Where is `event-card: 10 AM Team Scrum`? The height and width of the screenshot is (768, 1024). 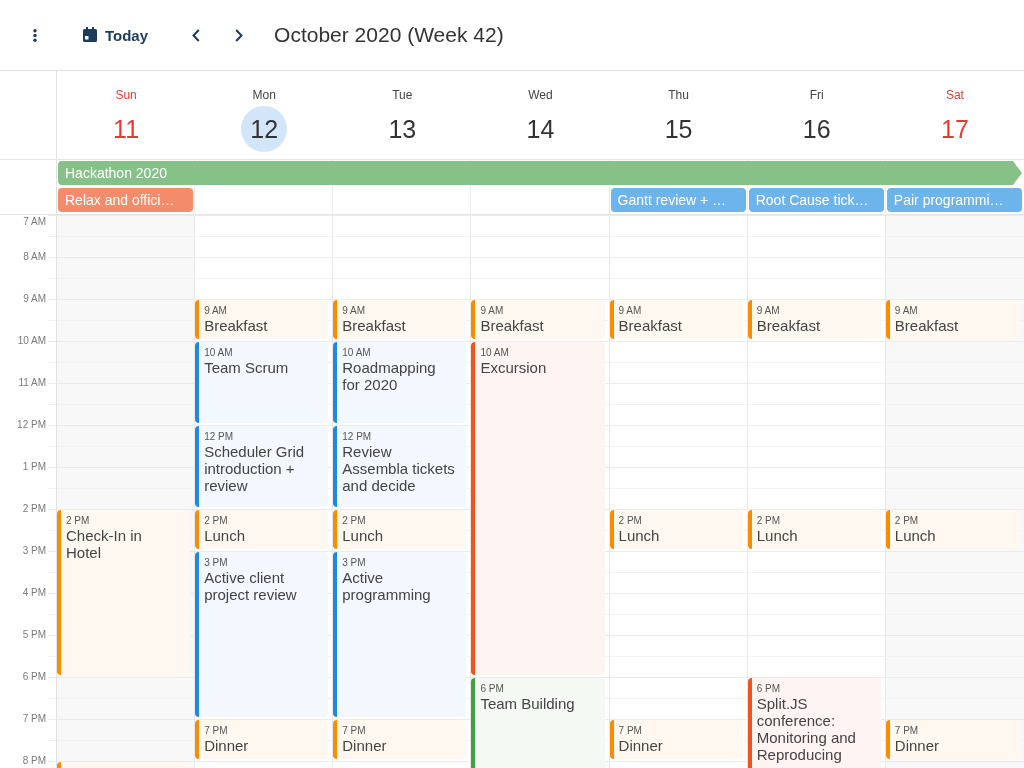 event-card: 10 AM Team Scrum is located at coordinates (262, 382).